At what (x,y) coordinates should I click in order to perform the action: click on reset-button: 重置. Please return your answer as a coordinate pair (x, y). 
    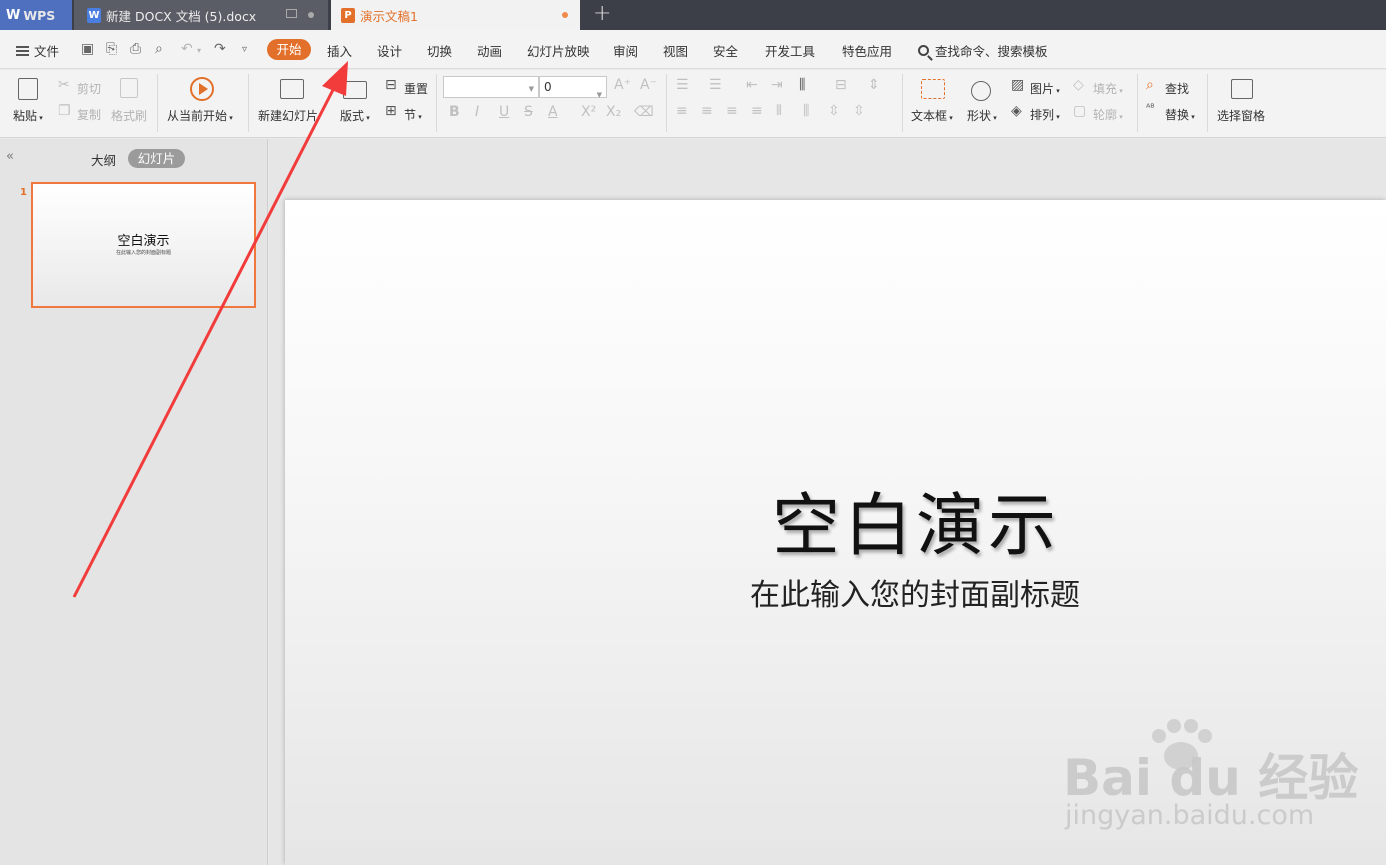
    Looking at the image, I should click on (416, 88).